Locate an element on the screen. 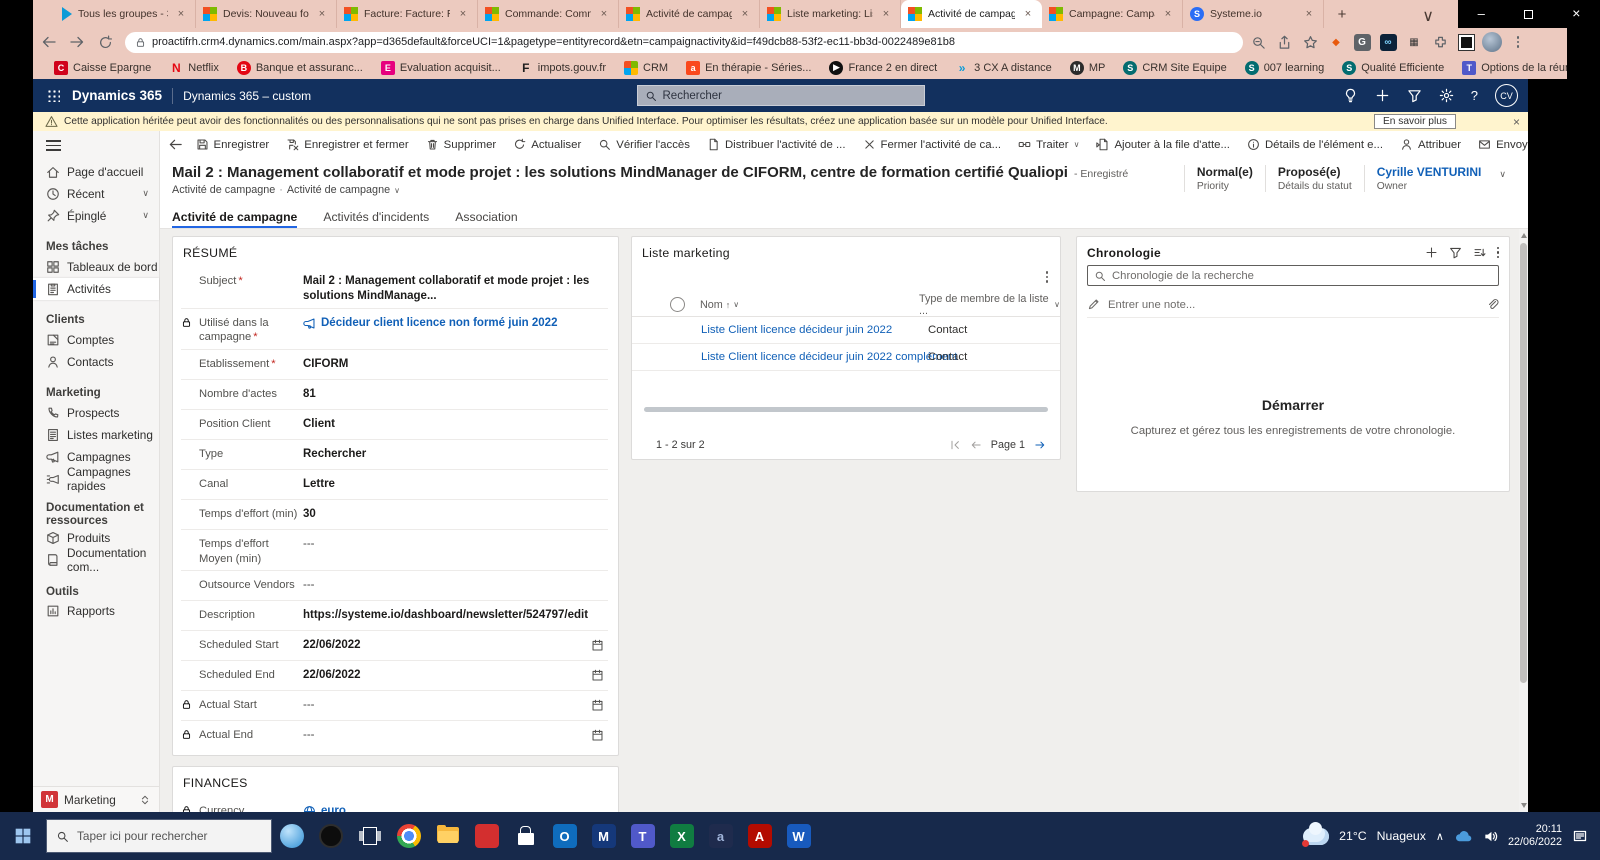 This screenshot has height=860, width=1600. sidebar-item: Listes marketing is located at coordinates (96, 435).